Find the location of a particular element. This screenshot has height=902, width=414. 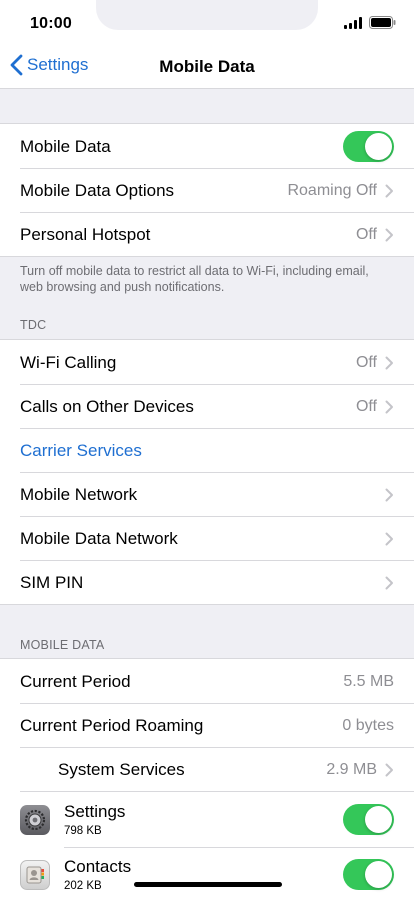

device-notch is located at coordinates (207, 15).